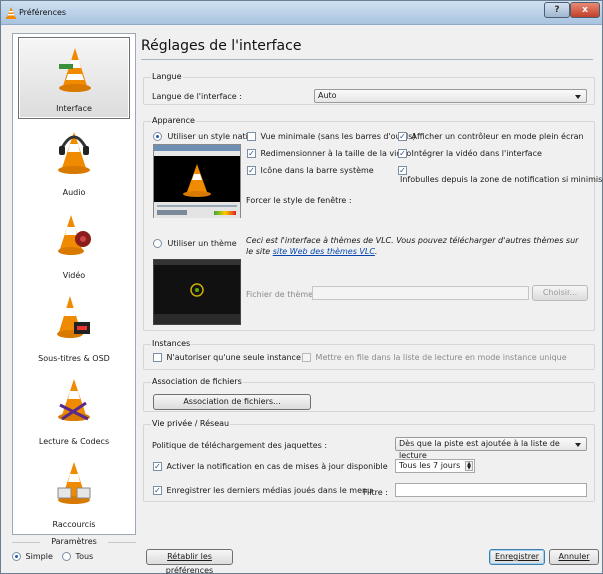 This screenshot has width=603, height=574. What do you see at coordinates (430, 465) in the screenshot?
I see `update-interval-value: Tous les 7 jours` at bounding box center [430, 465].